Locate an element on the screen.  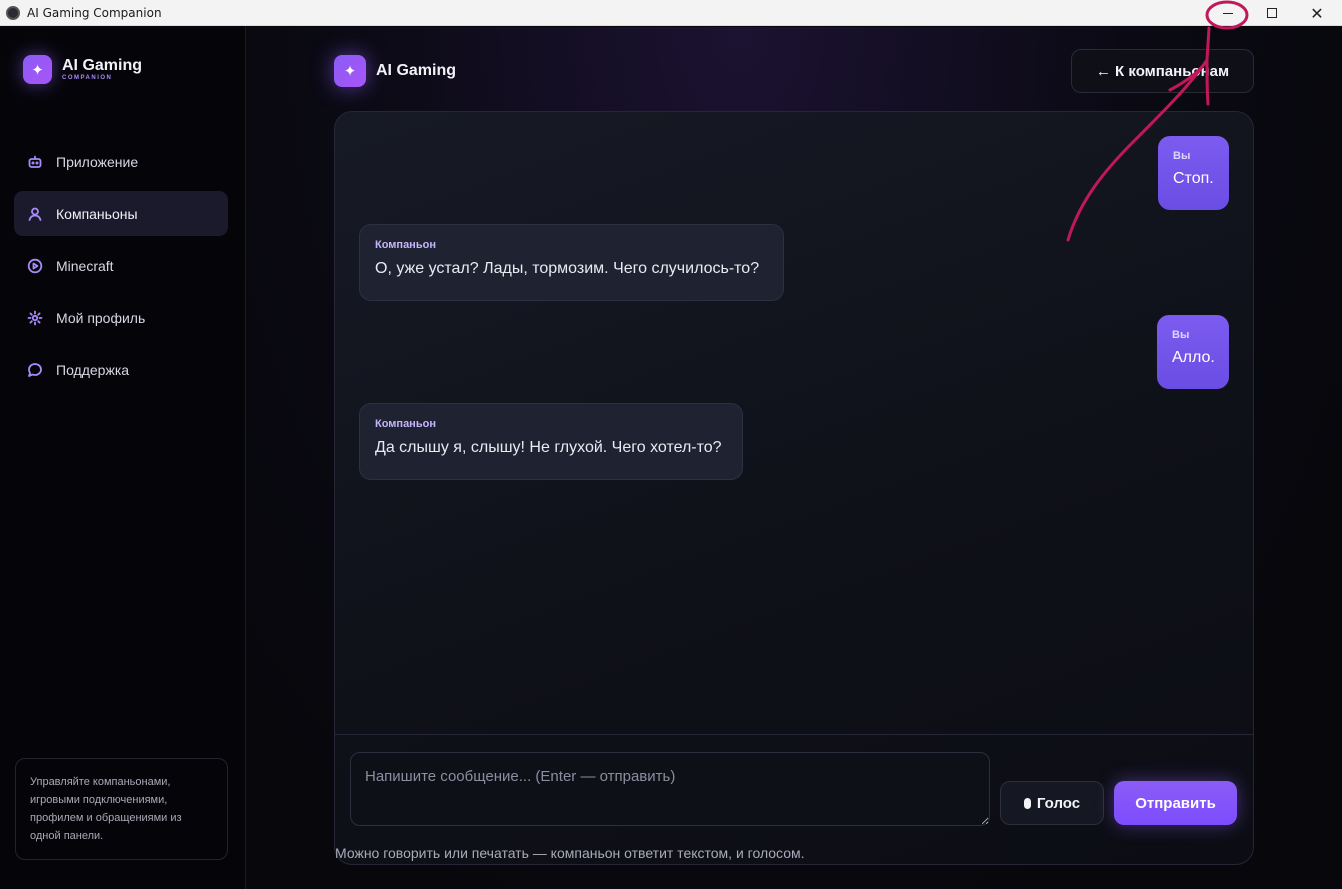
sidebar-item-label: Поддержка is located at coordinates (93, 369).